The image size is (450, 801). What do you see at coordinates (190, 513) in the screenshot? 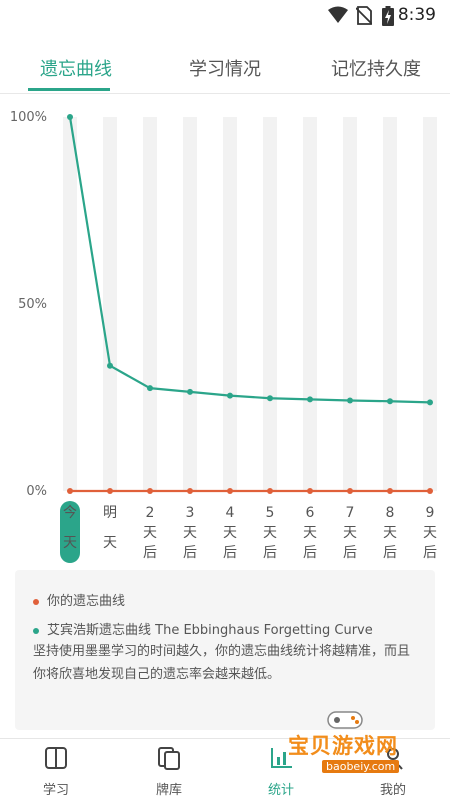
I see `x-tick-label: 3` at bounding box center [190, 513].